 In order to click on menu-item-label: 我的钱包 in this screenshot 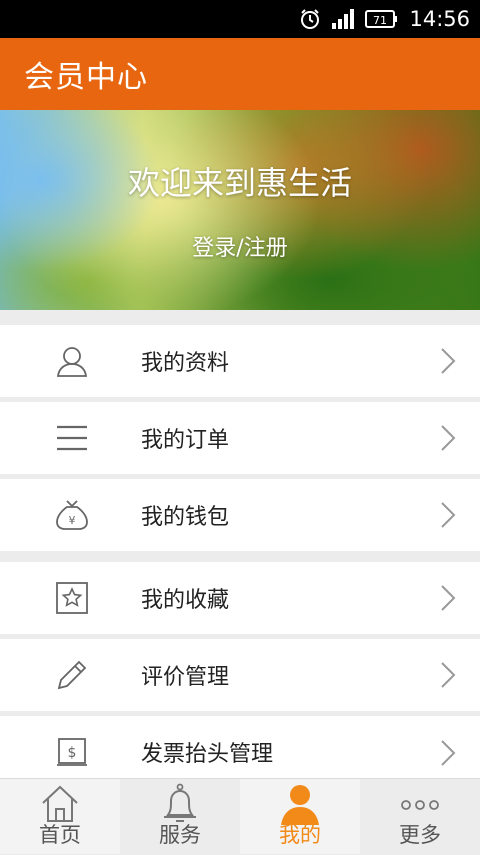, I will do `click(185, 517)`.